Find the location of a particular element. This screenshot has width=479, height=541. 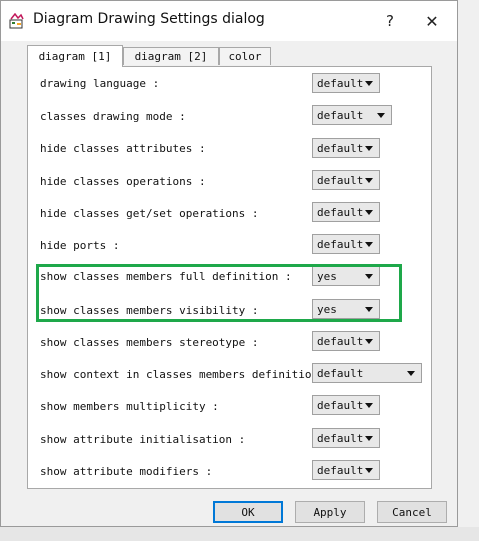

cancel-button: Cancel is located at coordinates (412, 512).